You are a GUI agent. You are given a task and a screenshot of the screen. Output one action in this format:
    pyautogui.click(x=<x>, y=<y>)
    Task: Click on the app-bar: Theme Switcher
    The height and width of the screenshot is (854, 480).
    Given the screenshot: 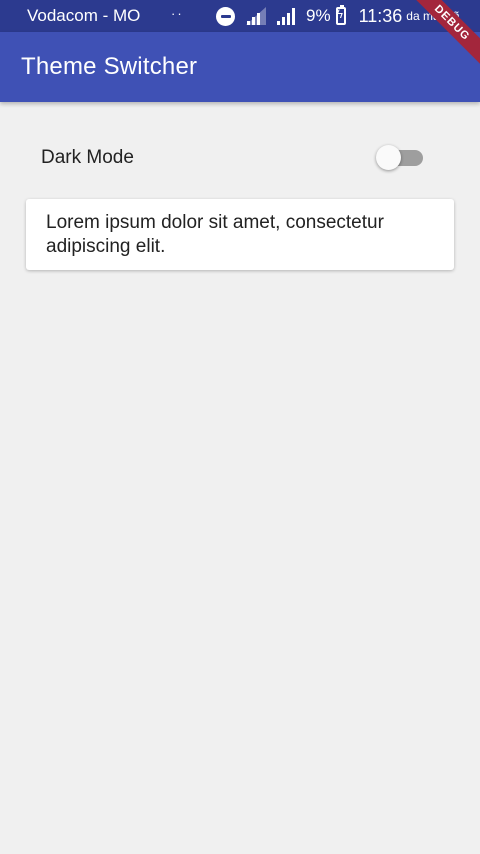 What is the action you would take?
    pyautogui.click(x=240, y=67)
    